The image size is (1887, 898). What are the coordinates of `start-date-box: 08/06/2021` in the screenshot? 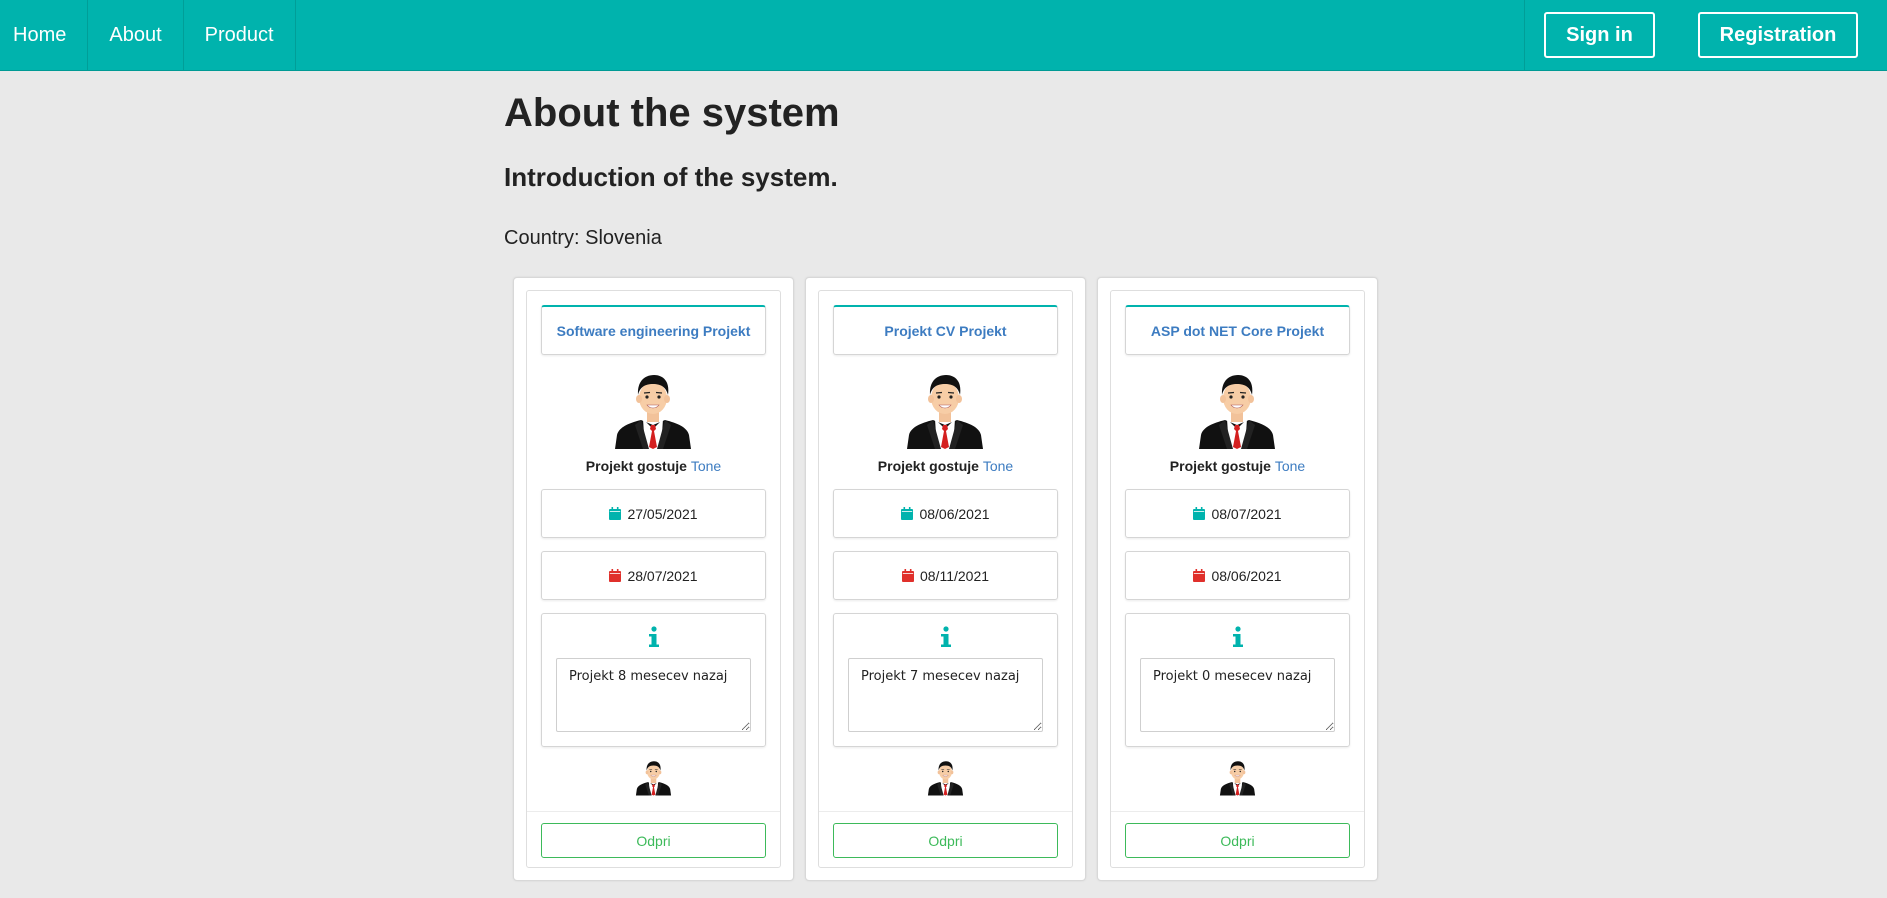 It's located at (945, 513).